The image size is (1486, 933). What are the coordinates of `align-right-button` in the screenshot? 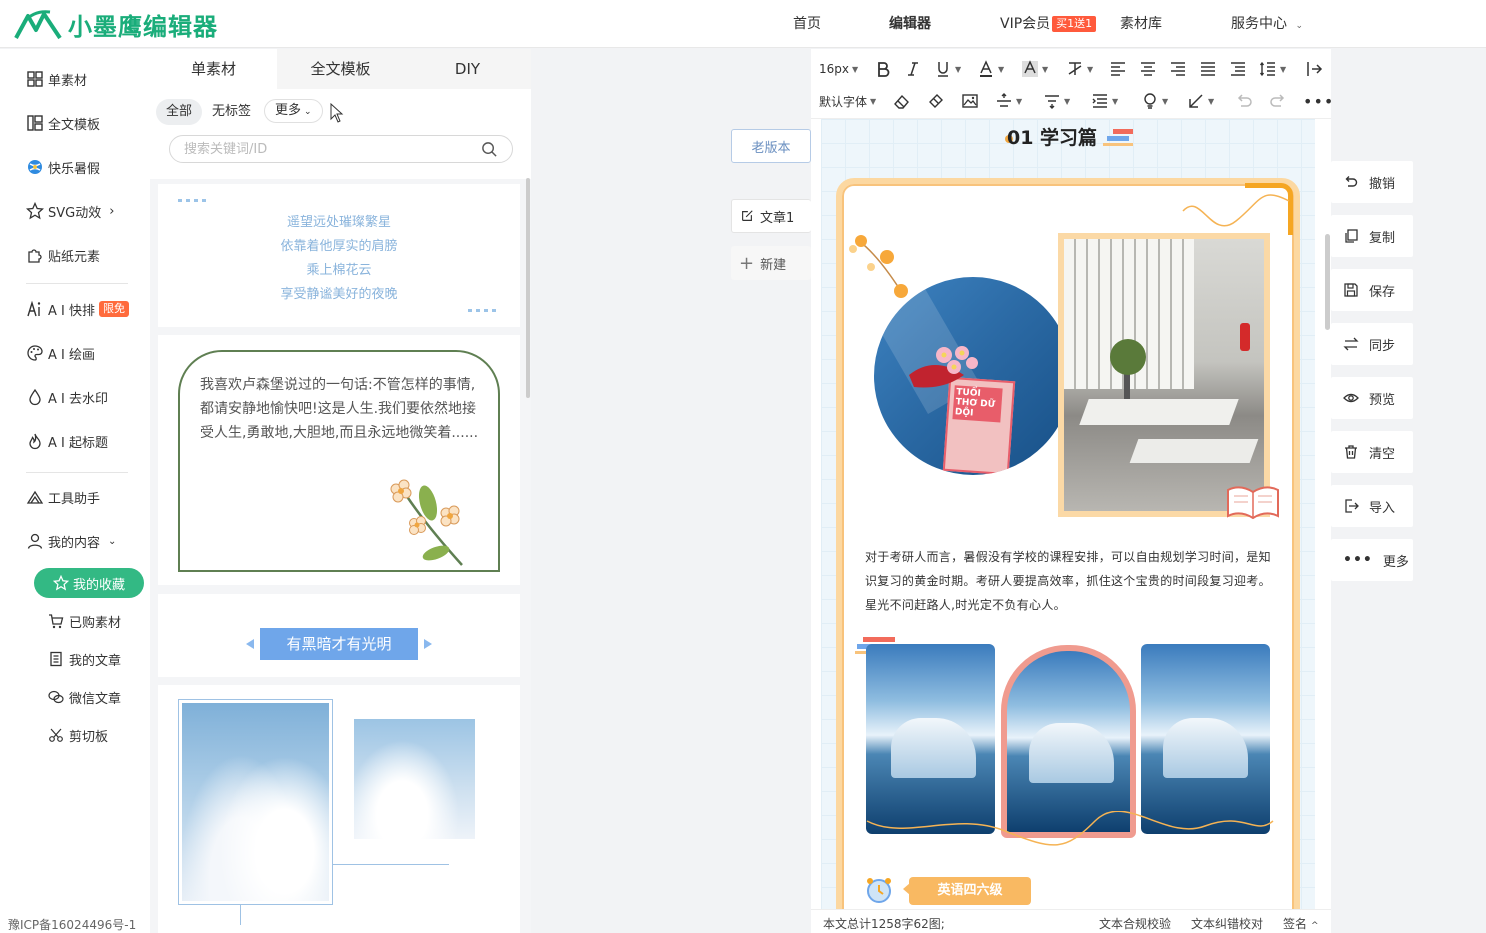 It's located at (1178, 69).